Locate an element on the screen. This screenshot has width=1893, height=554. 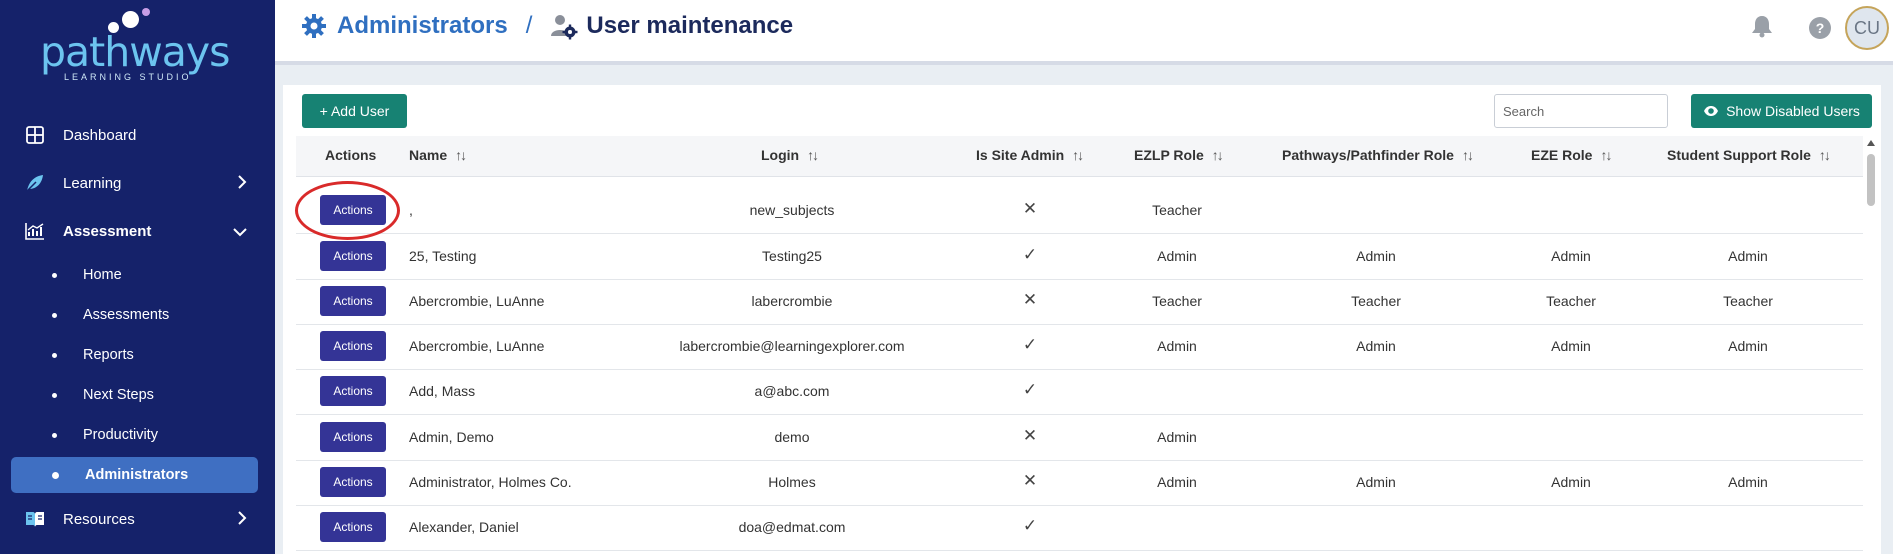
nav-resources: Resources is located at coordinates (137, 519).